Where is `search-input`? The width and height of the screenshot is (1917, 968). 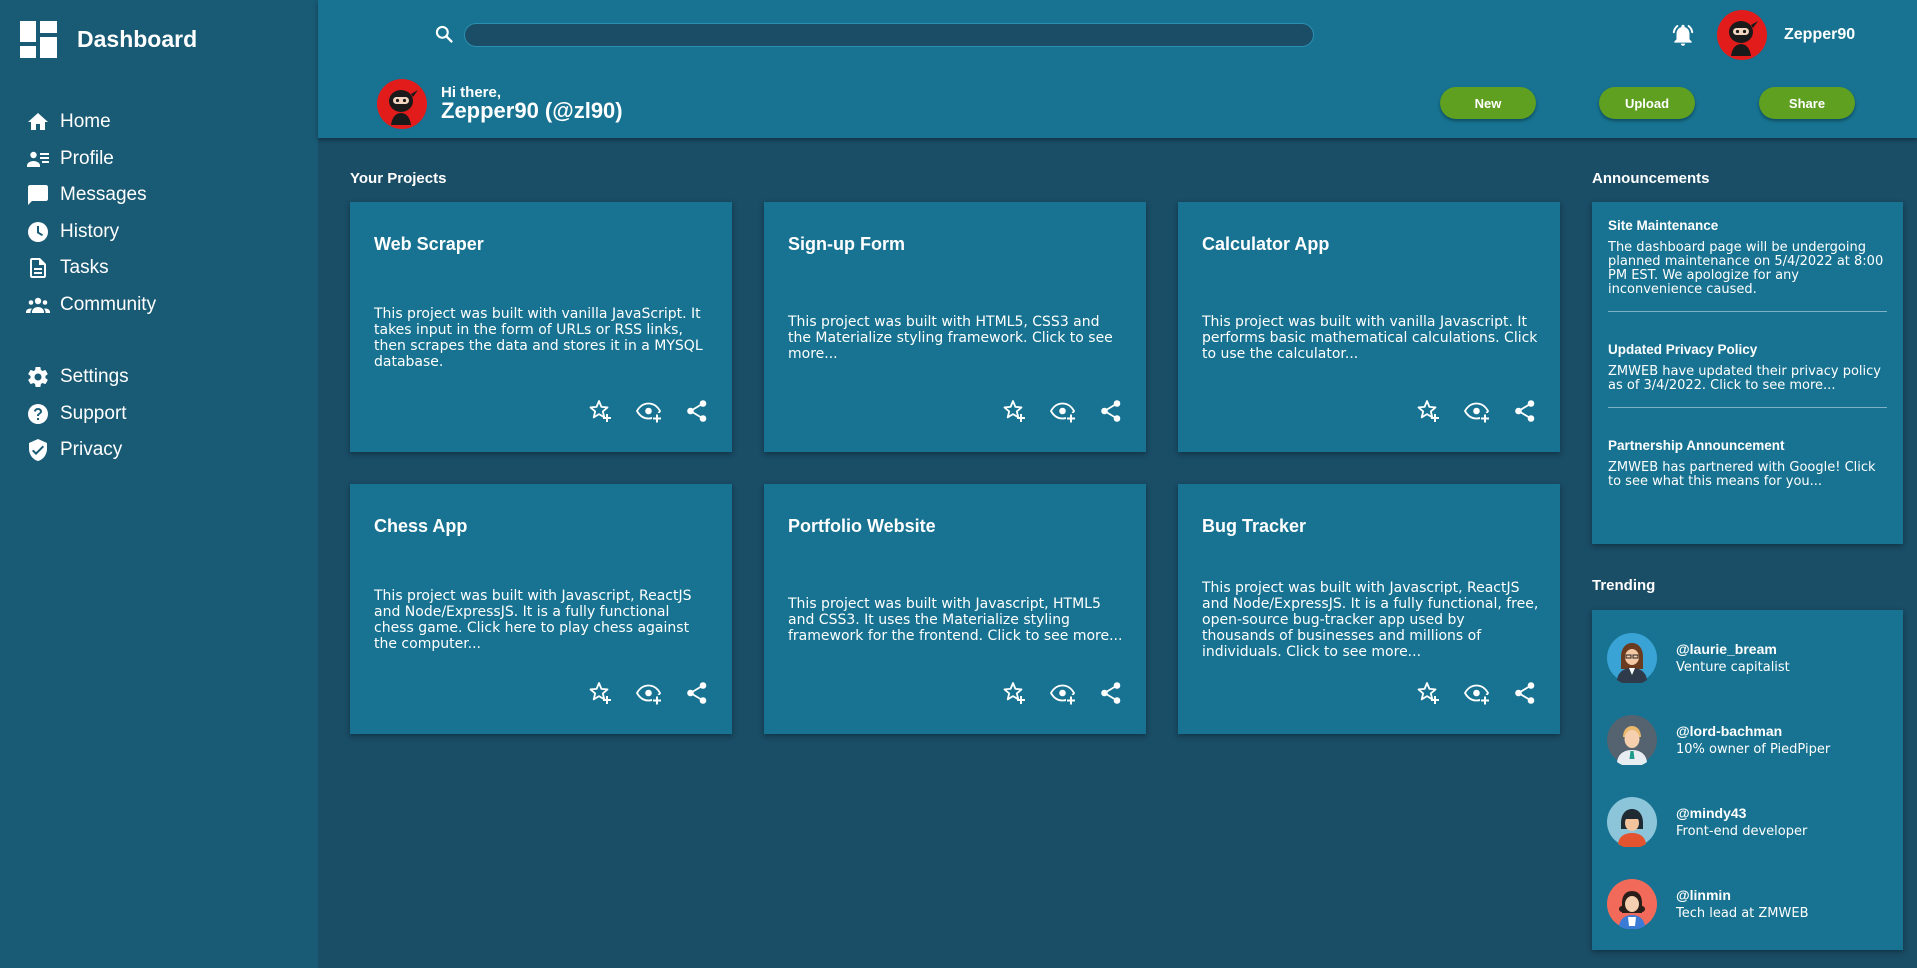
search-input is located at coordinates (889, 35).